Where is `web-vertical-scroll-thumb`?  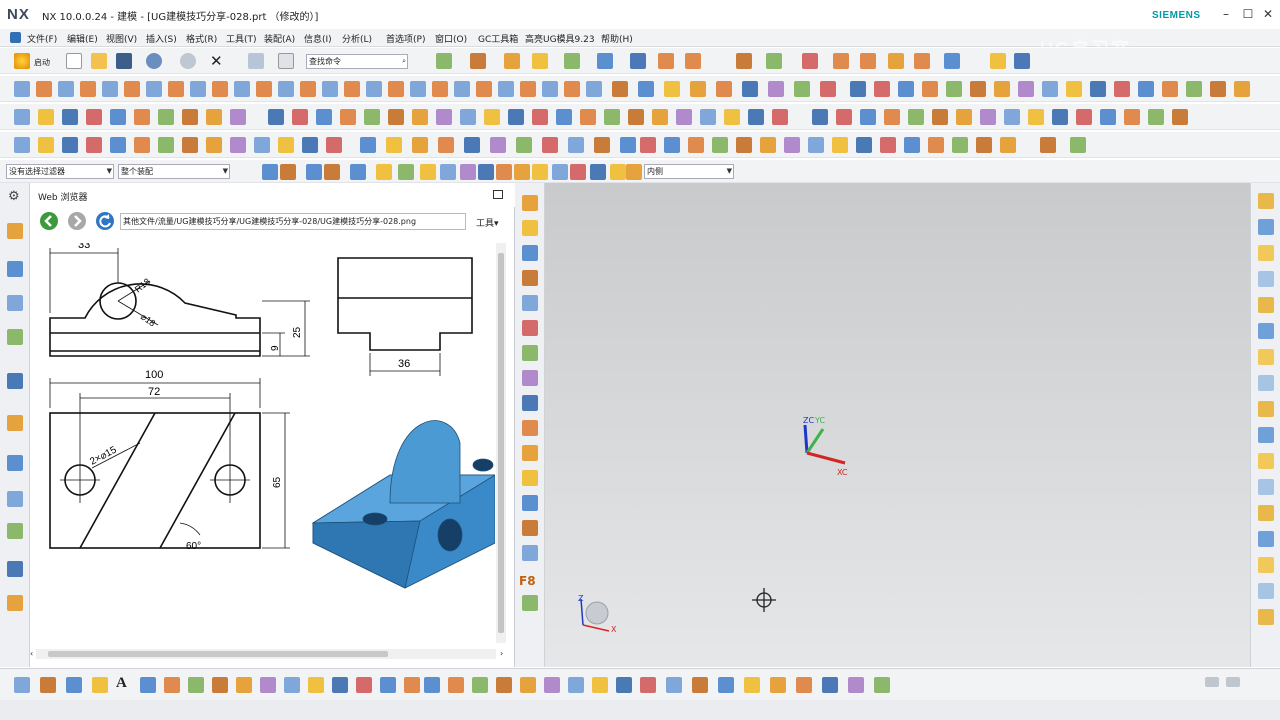
web-vertical-scroll-thumb is located at coordinates (501, 443).